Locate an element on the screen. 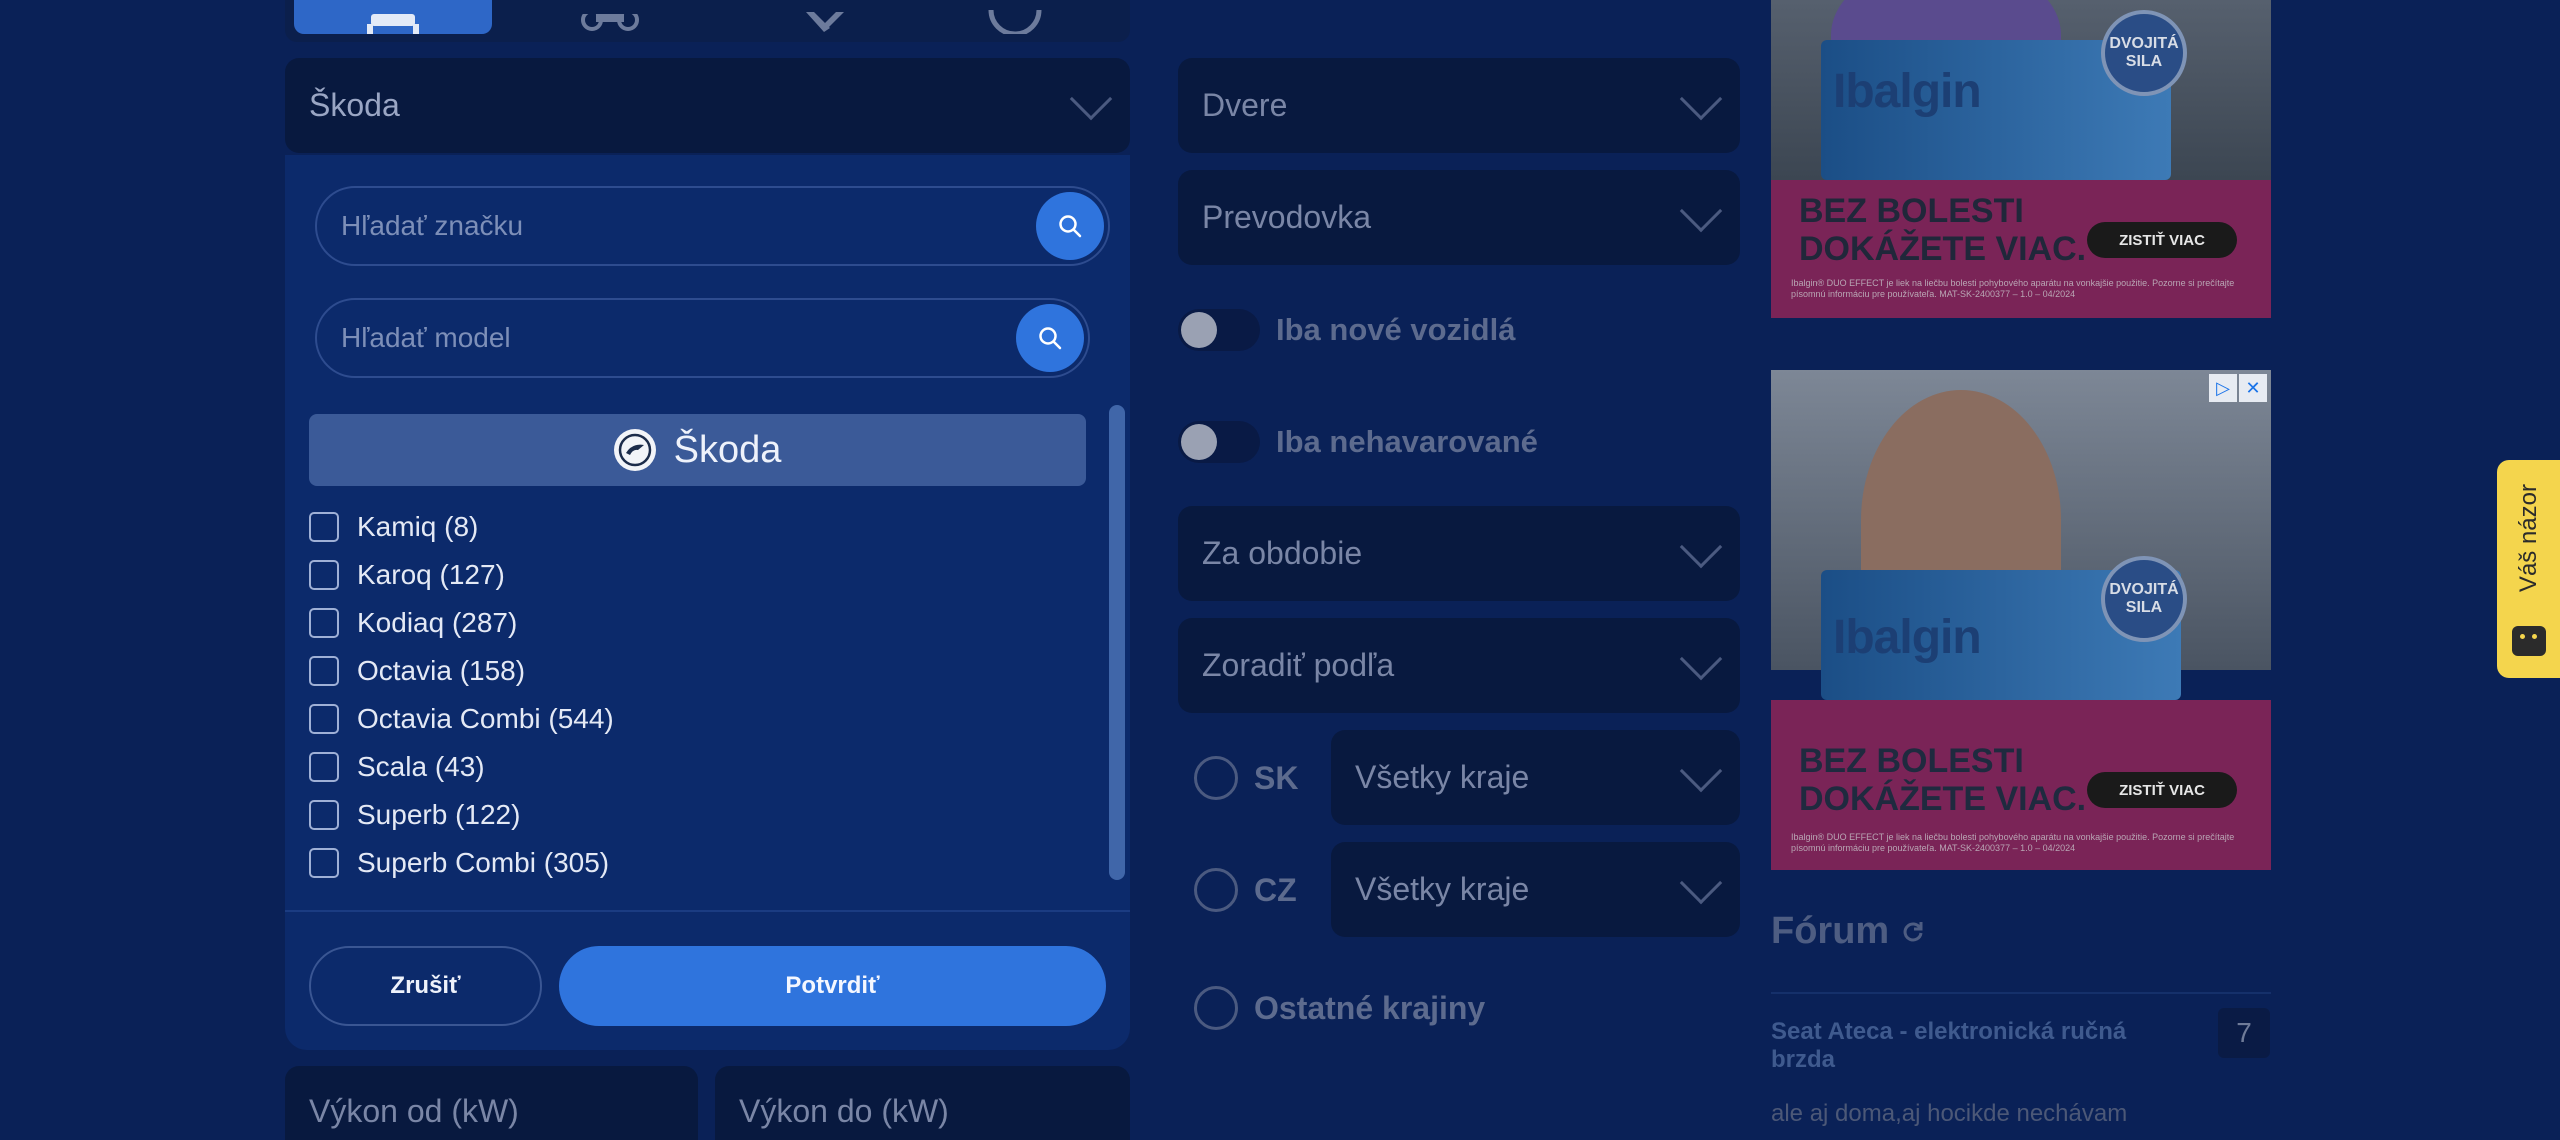  list-item: Kodiaq (287) is located at coordinates (689, 623).